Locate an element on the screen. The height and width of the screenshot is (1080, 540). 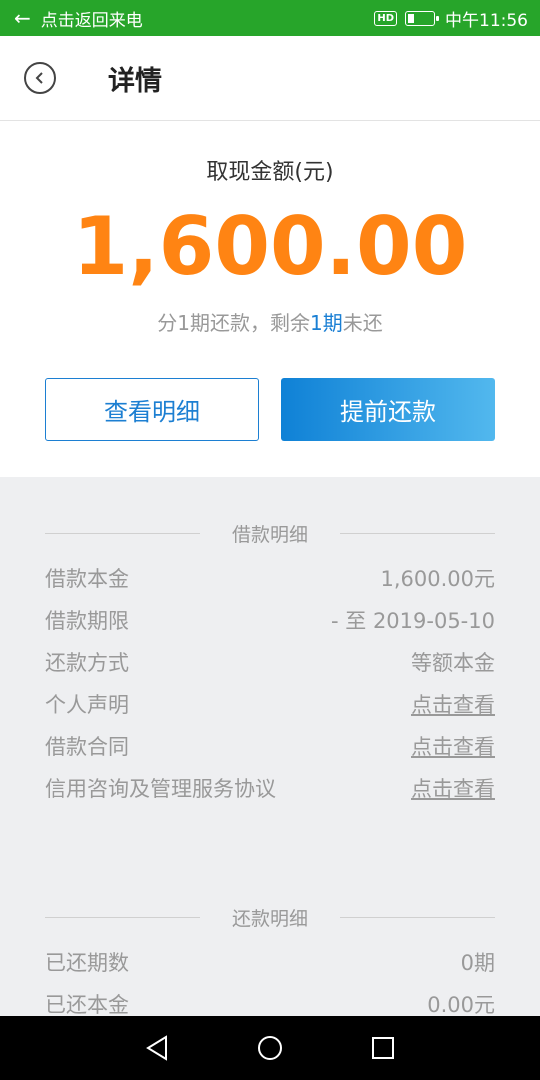
repay-detail-row-label: 已还本金 is located at coordinates (87, 1005).